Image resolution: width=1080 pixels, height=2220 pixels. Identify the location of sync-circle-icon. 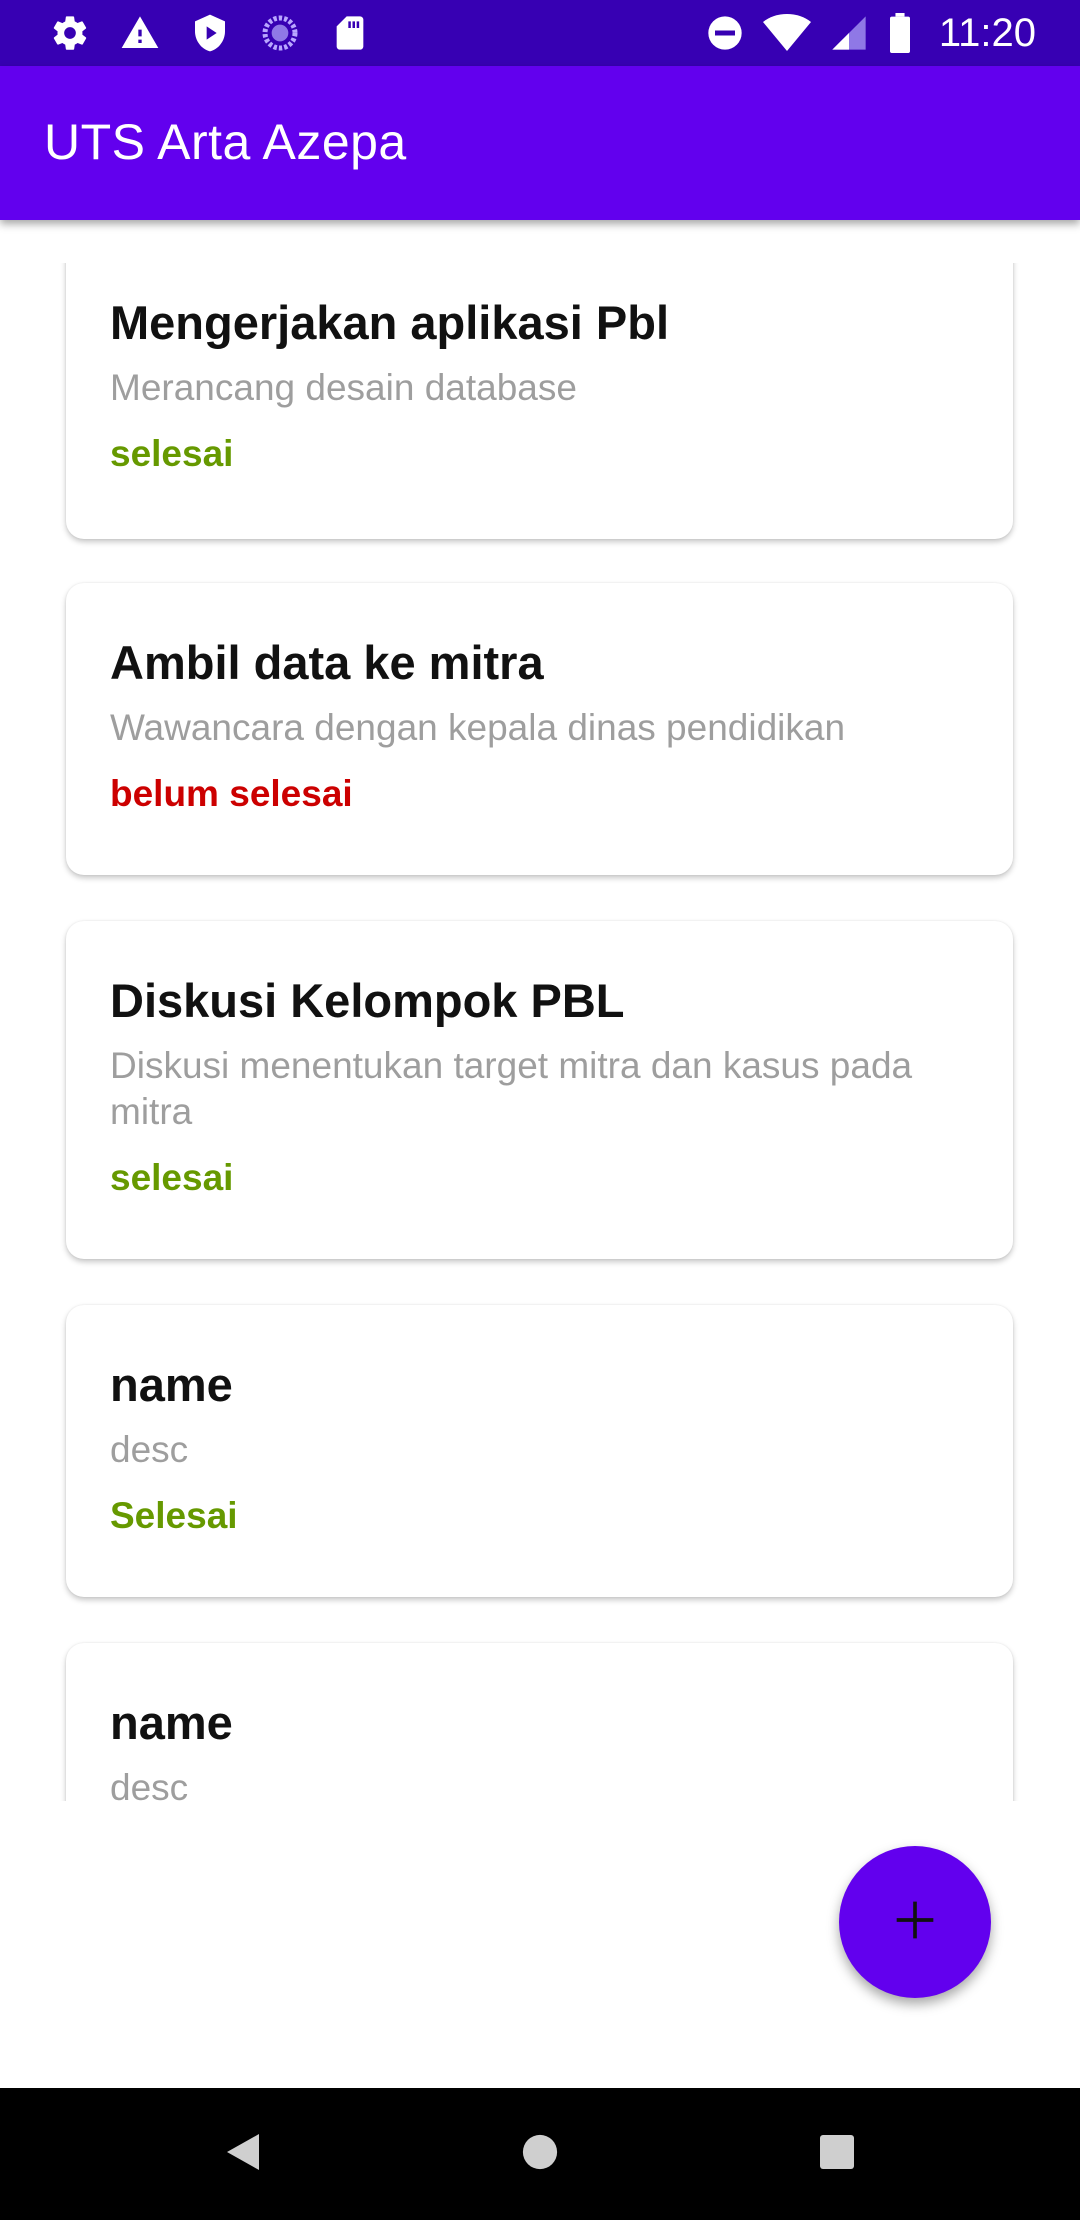
(280, 33).